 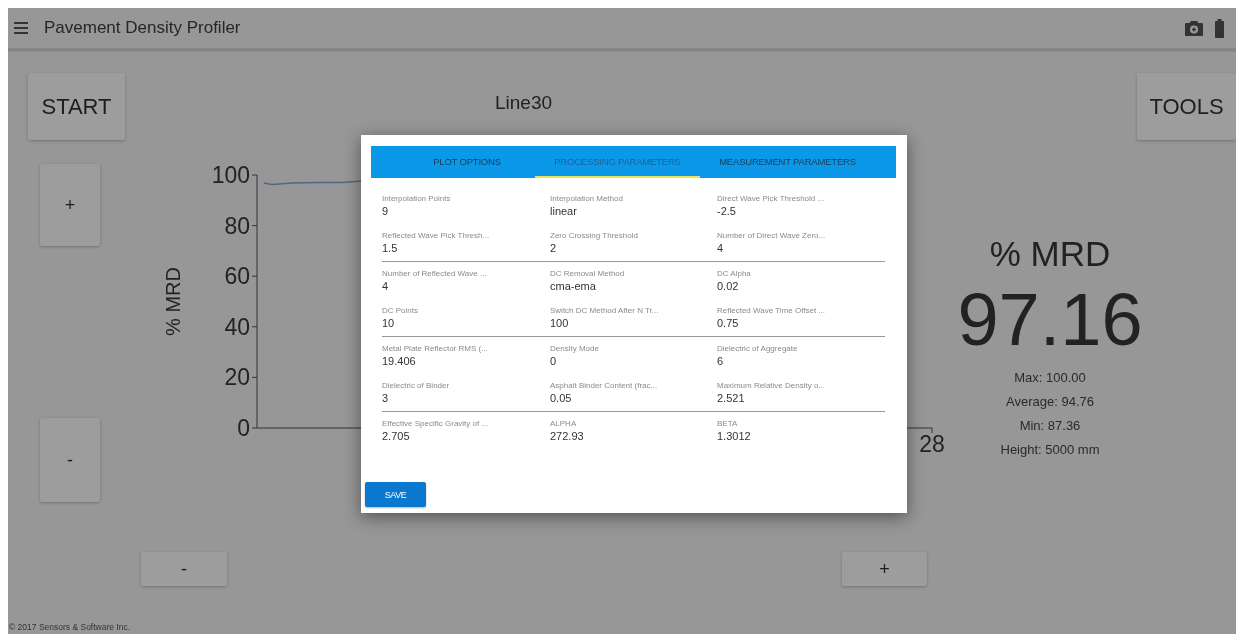 What do you see at coordinates (395, 494) in the screenshot?
I see `save-button: SAVE` at bounding box center [395, 494].